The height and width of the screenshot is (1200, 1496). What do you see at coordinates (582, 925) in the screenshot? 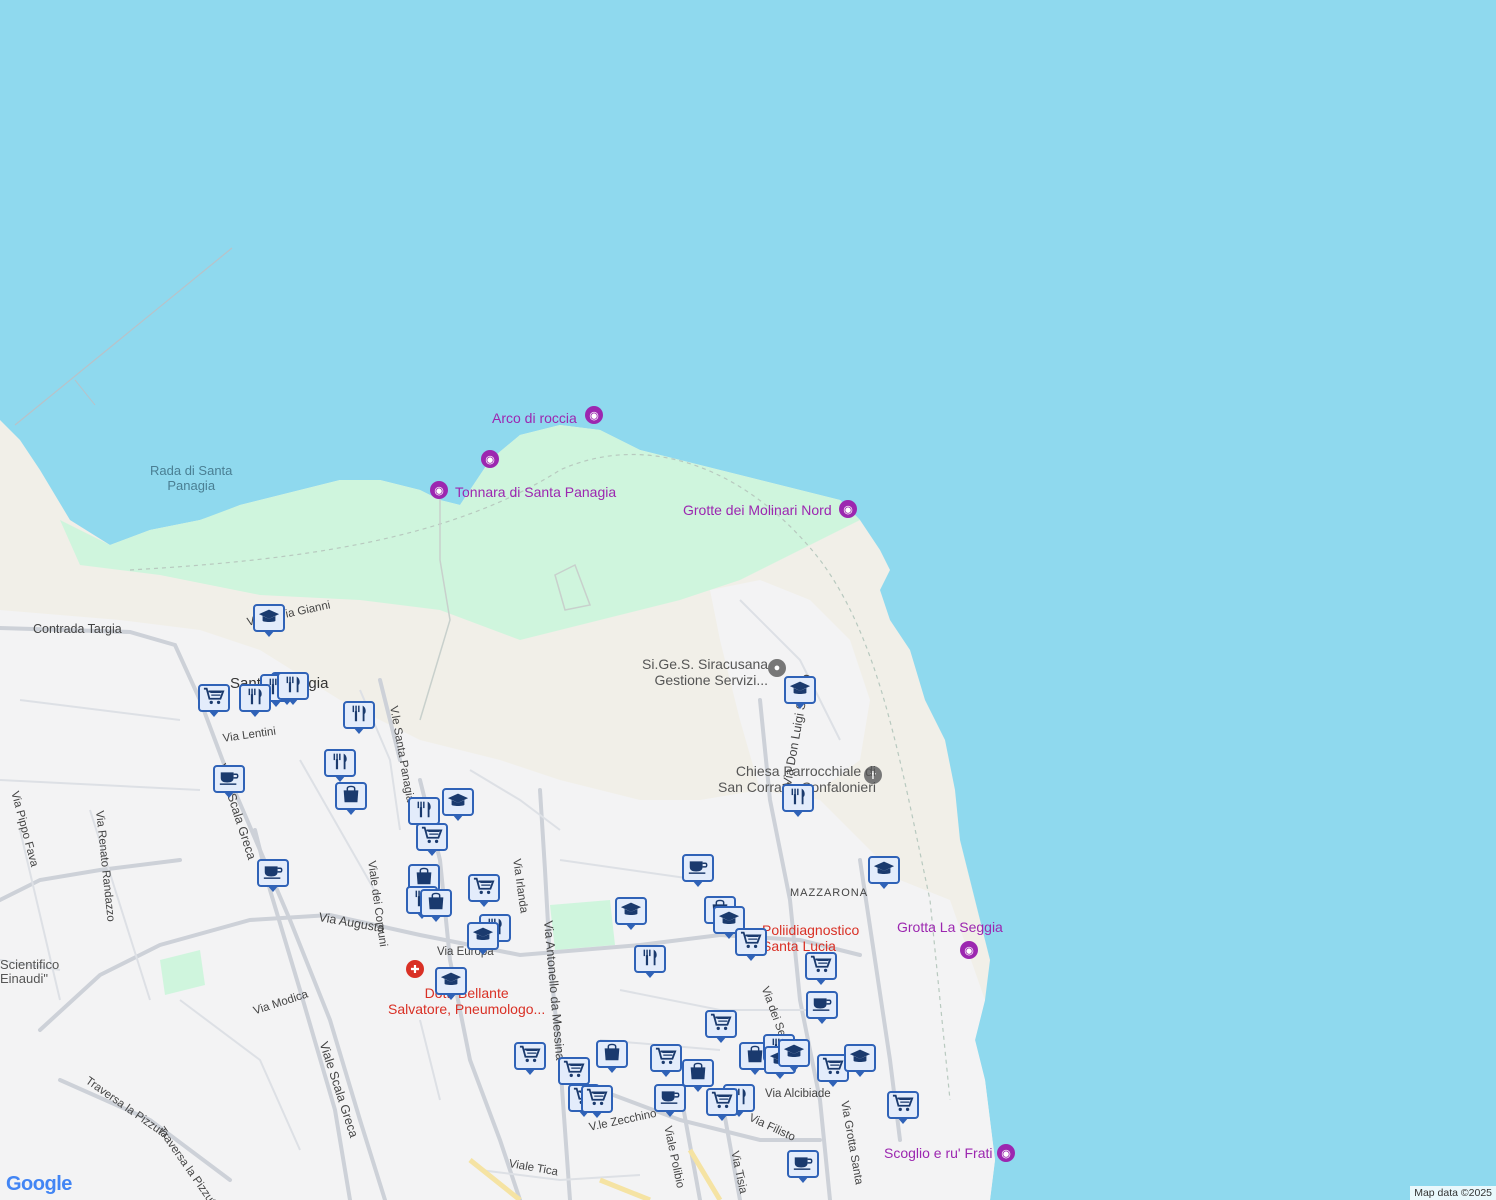
I see `park-small` at bounding box center [582, 925].